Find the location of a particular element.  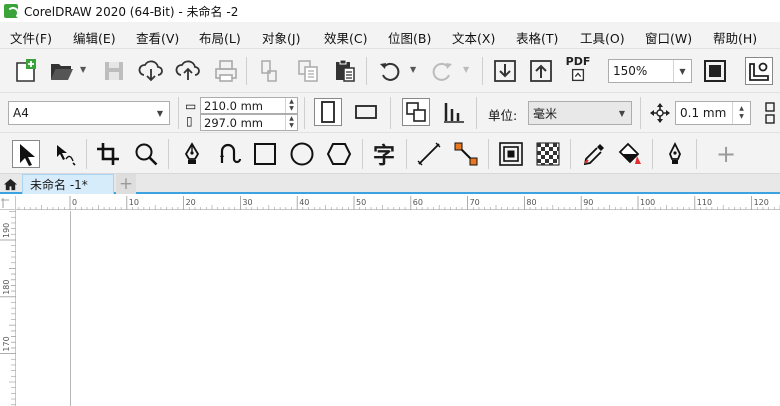

menu-object: 对象(J) is located at coordinates (281, 37).